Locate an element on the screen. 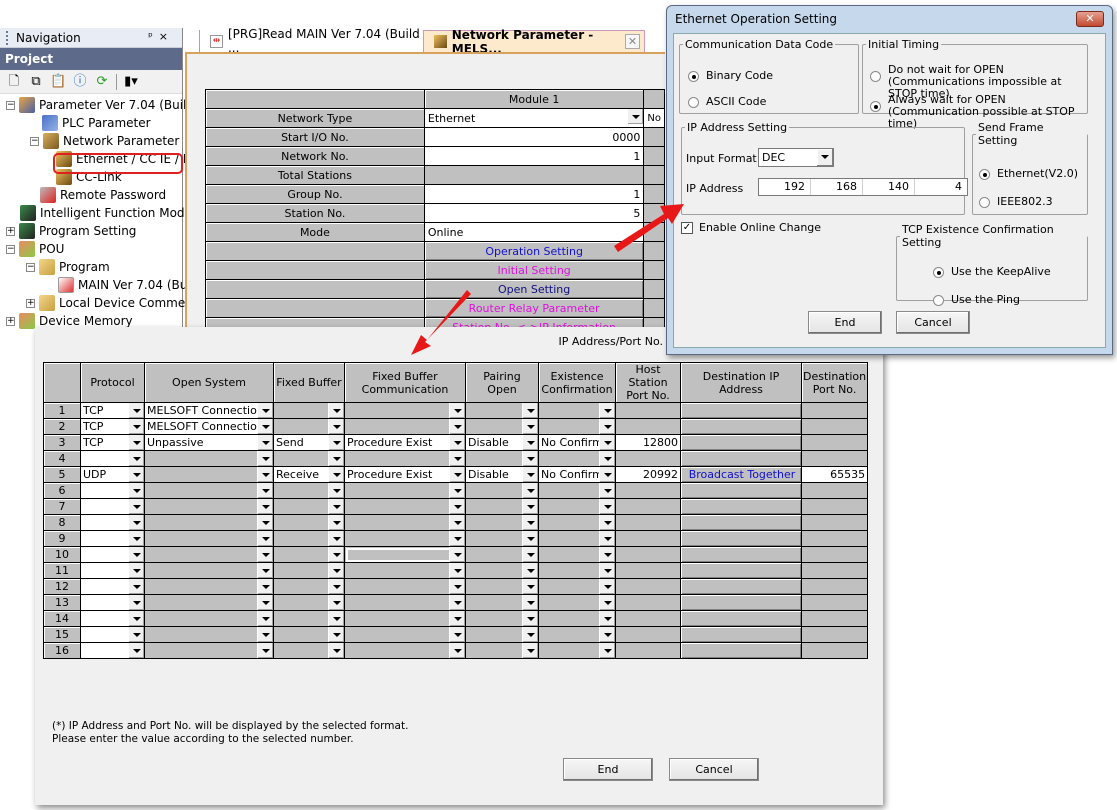 This screenshot has width=1117, height=810. input-format-select: DEC is located at coordinates (796, 157).